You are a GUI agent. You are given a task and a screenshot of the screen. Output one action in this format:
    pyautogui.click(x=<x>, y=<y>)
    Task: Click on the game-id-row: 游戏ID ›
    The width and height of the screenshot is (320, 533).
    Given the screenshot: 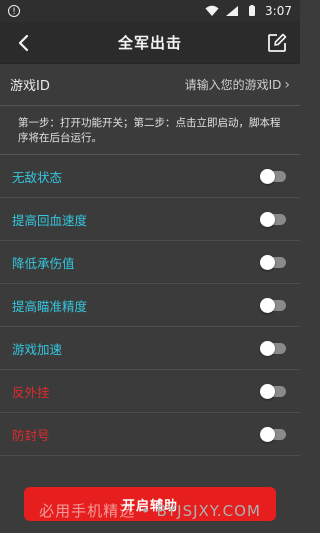 What is the action you would take?
    pyautogui.click(x=150, y=85)
    